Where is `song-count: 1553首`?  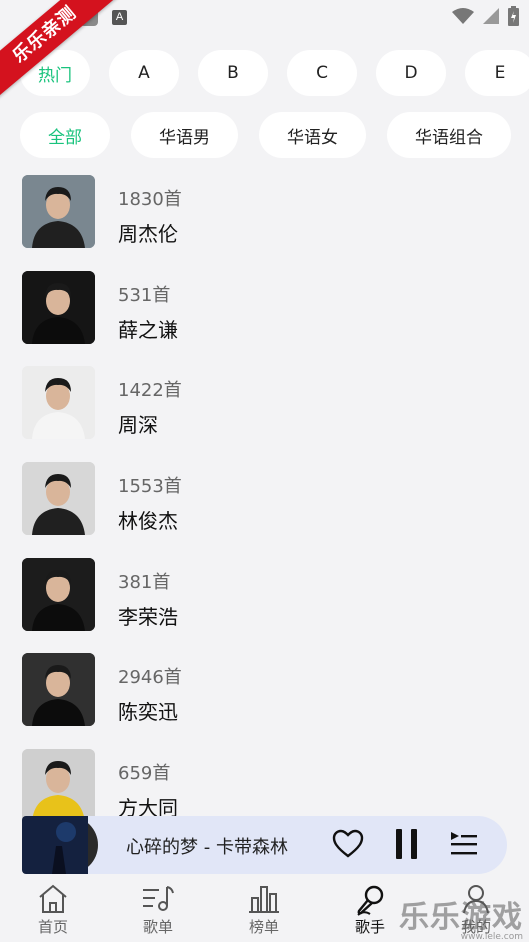 song-count: 1553首 is located at coordinates (150, 487).